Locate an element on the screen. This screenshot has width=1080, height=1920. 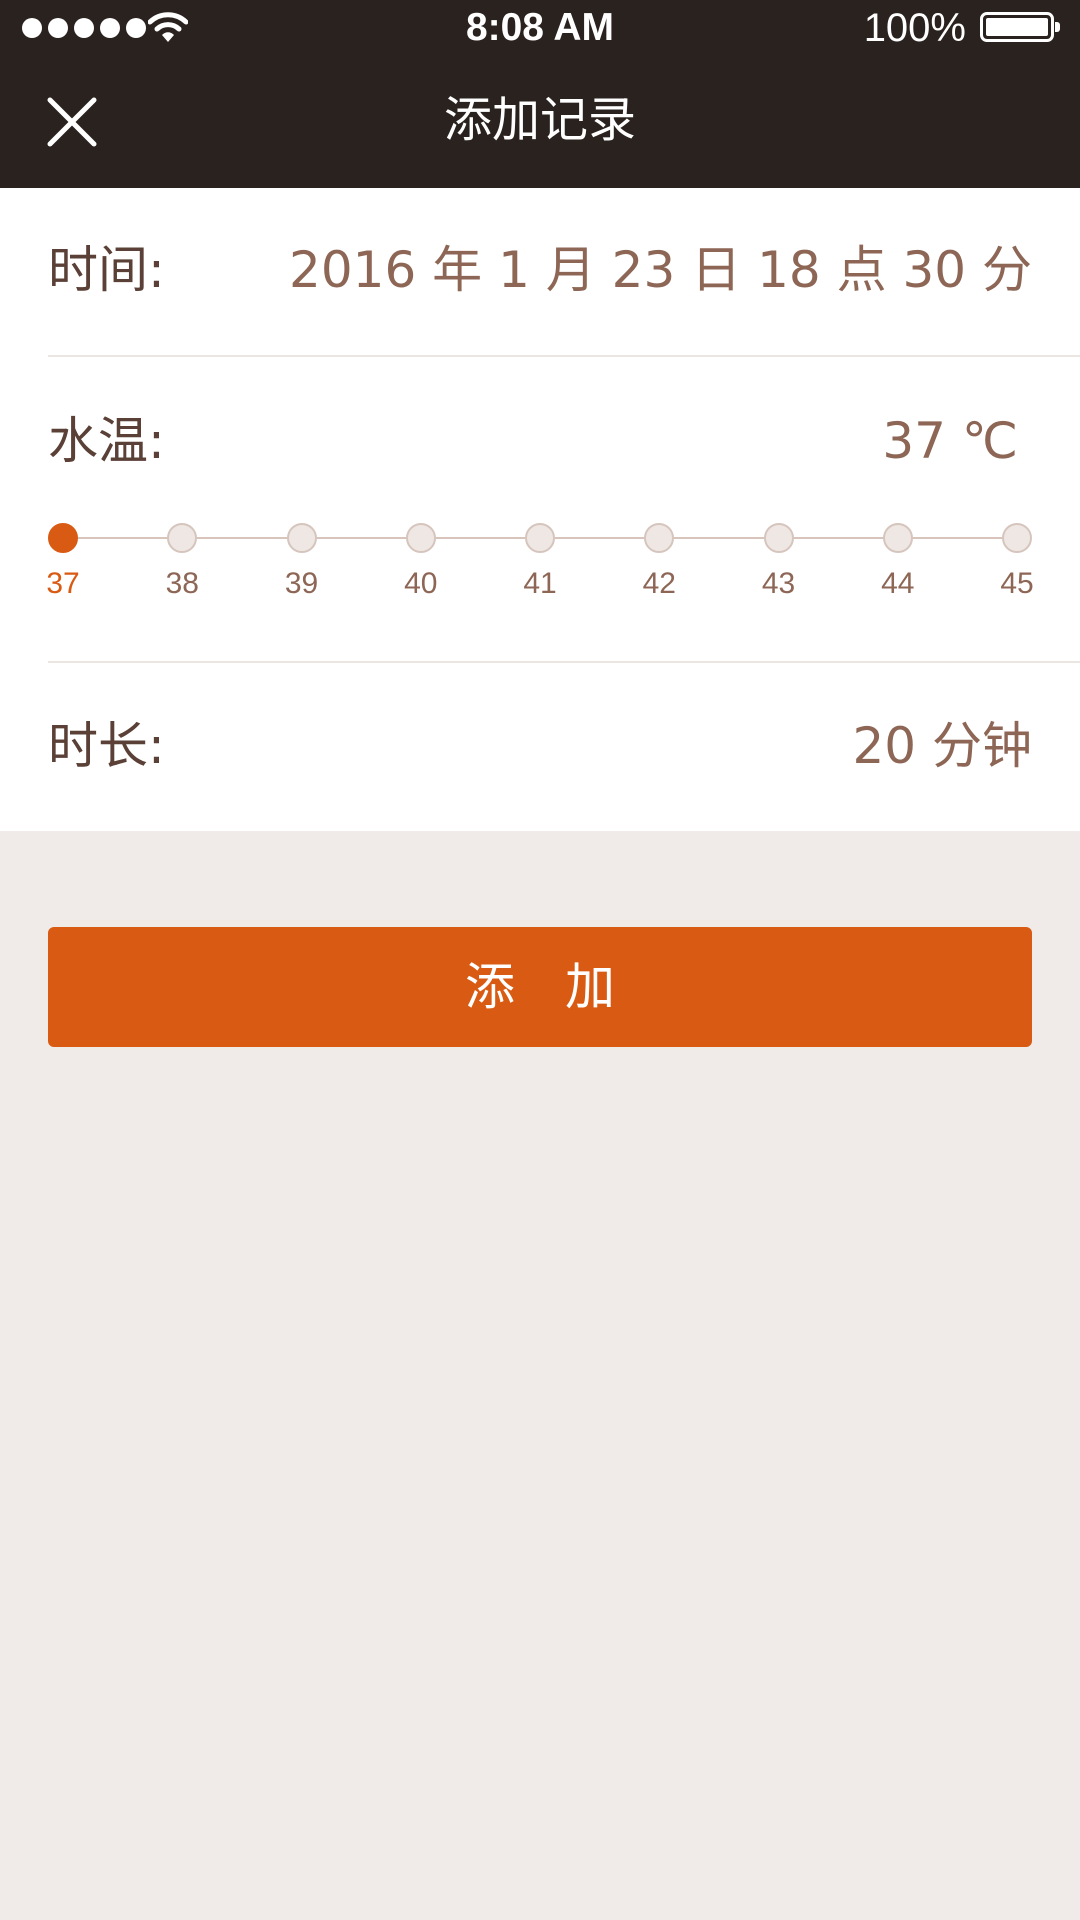
temperature-stop: 44 is located at coordinates (898, 573).